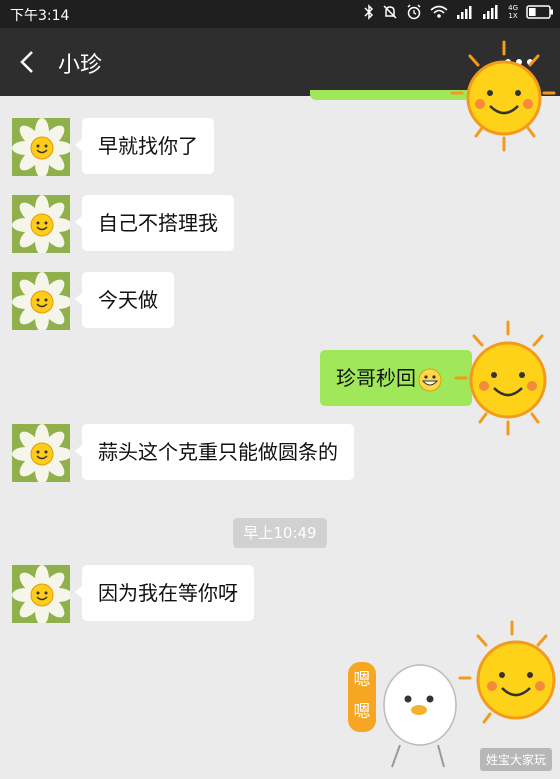 Image resolution: width=560 pixels, height=779 pixels. What do you see at coordinates (28, 62) in the screenshot?
I see `back-arrow-icon` at bounding box center [28, 62].